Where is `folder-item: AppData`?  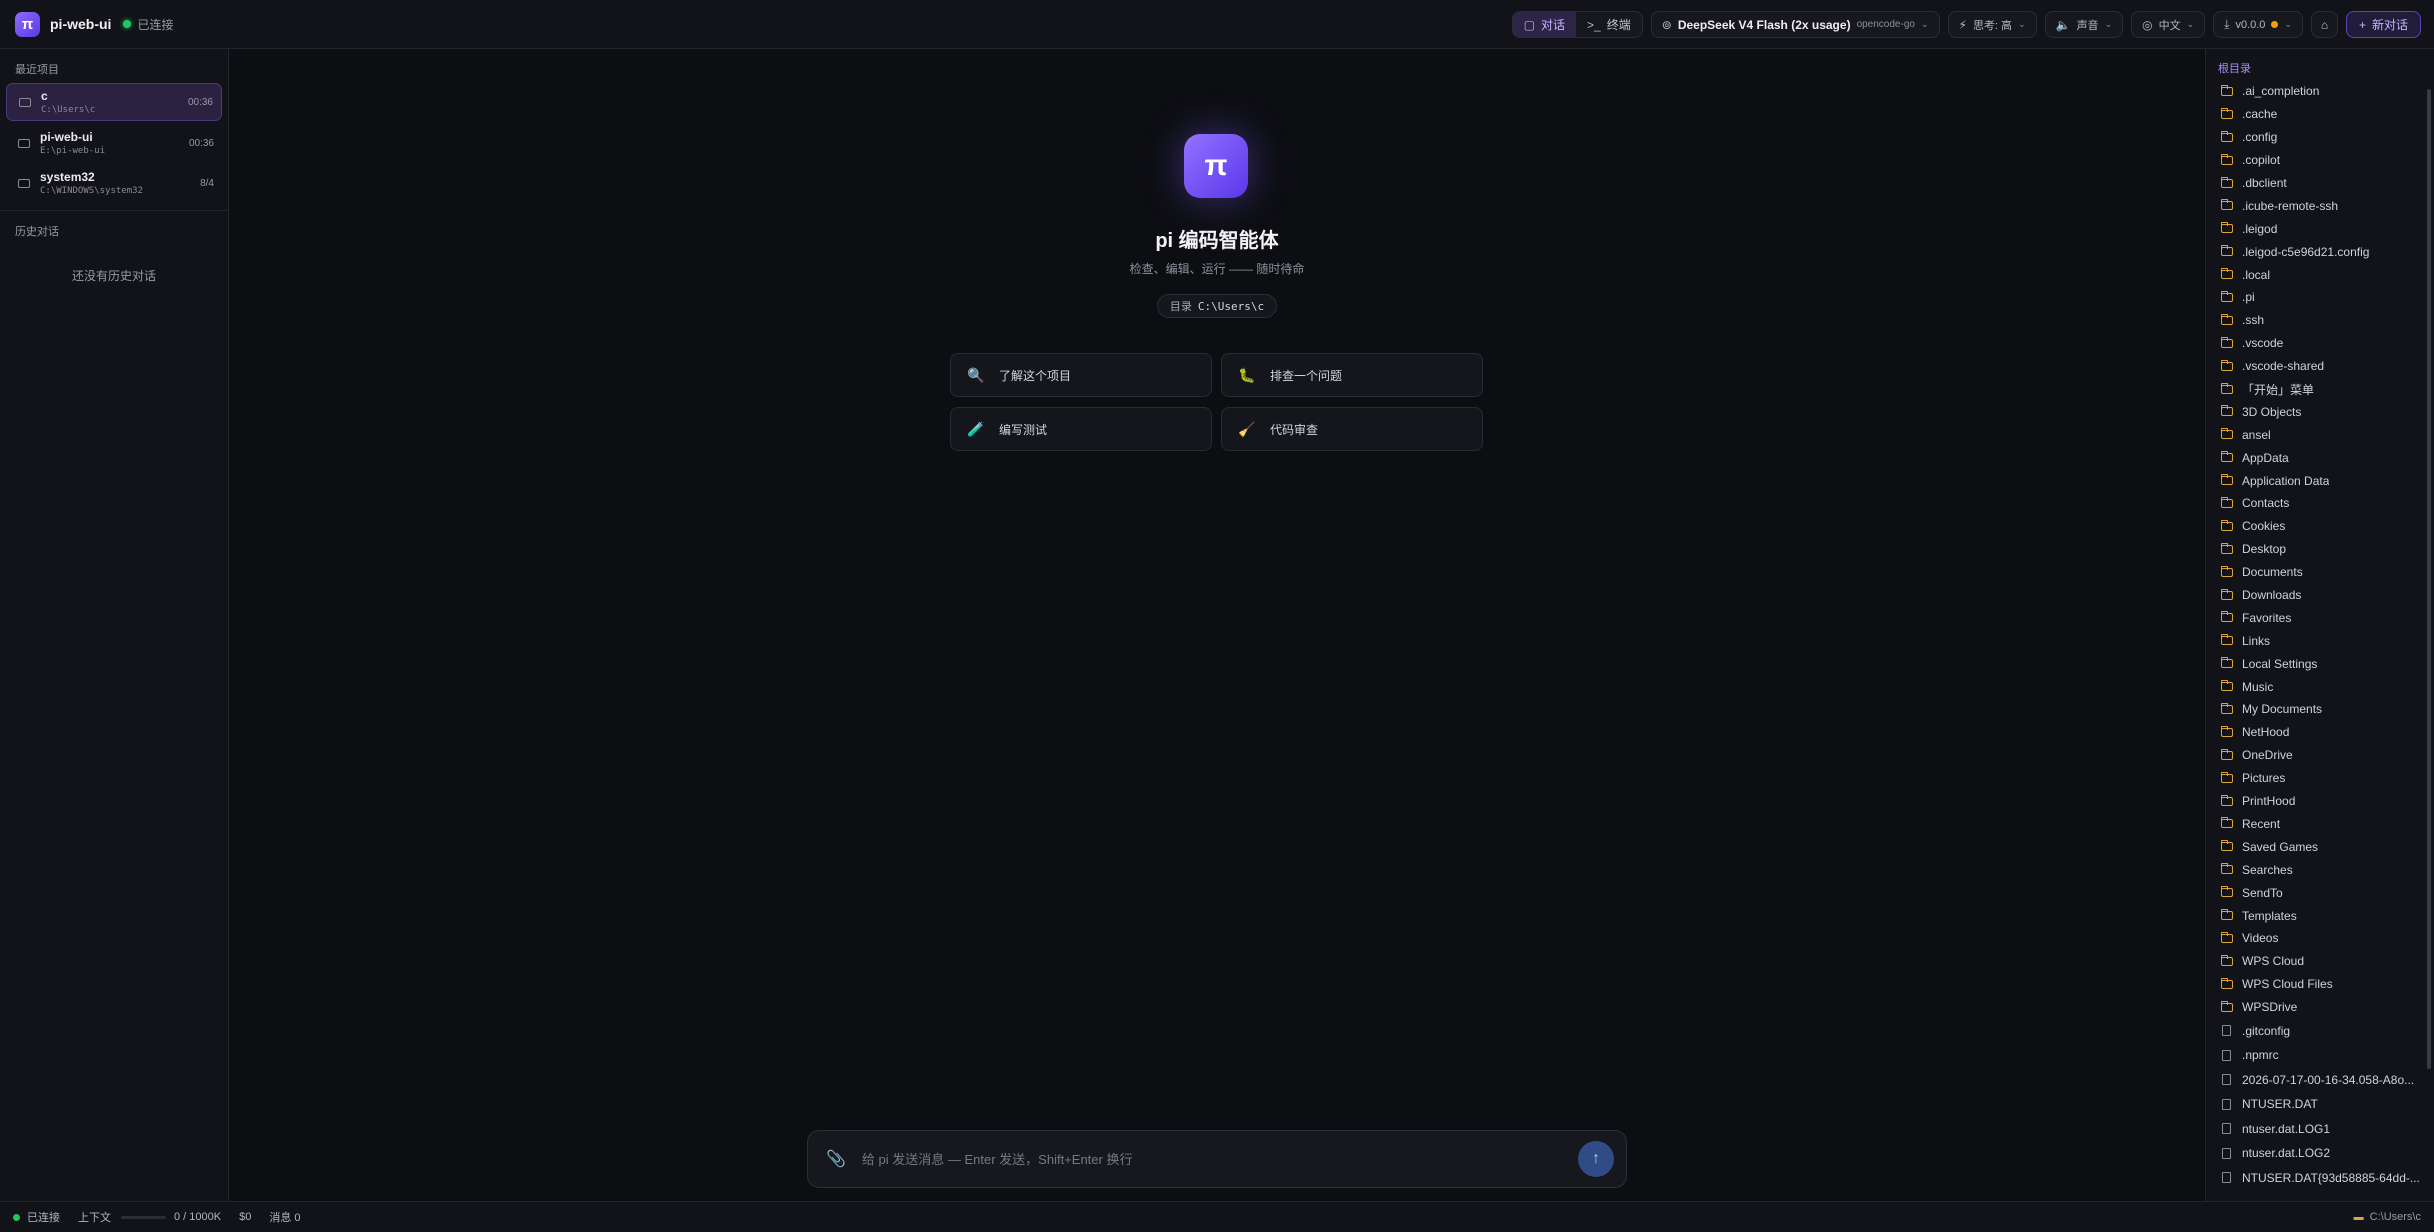
folder-item: AppData is located at coordinates (2320, 457).